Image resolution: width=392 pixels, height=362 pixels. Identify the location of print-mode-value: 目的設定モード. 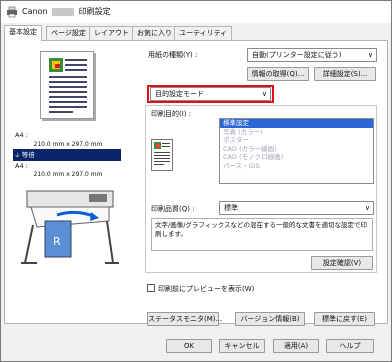
(179, 94).